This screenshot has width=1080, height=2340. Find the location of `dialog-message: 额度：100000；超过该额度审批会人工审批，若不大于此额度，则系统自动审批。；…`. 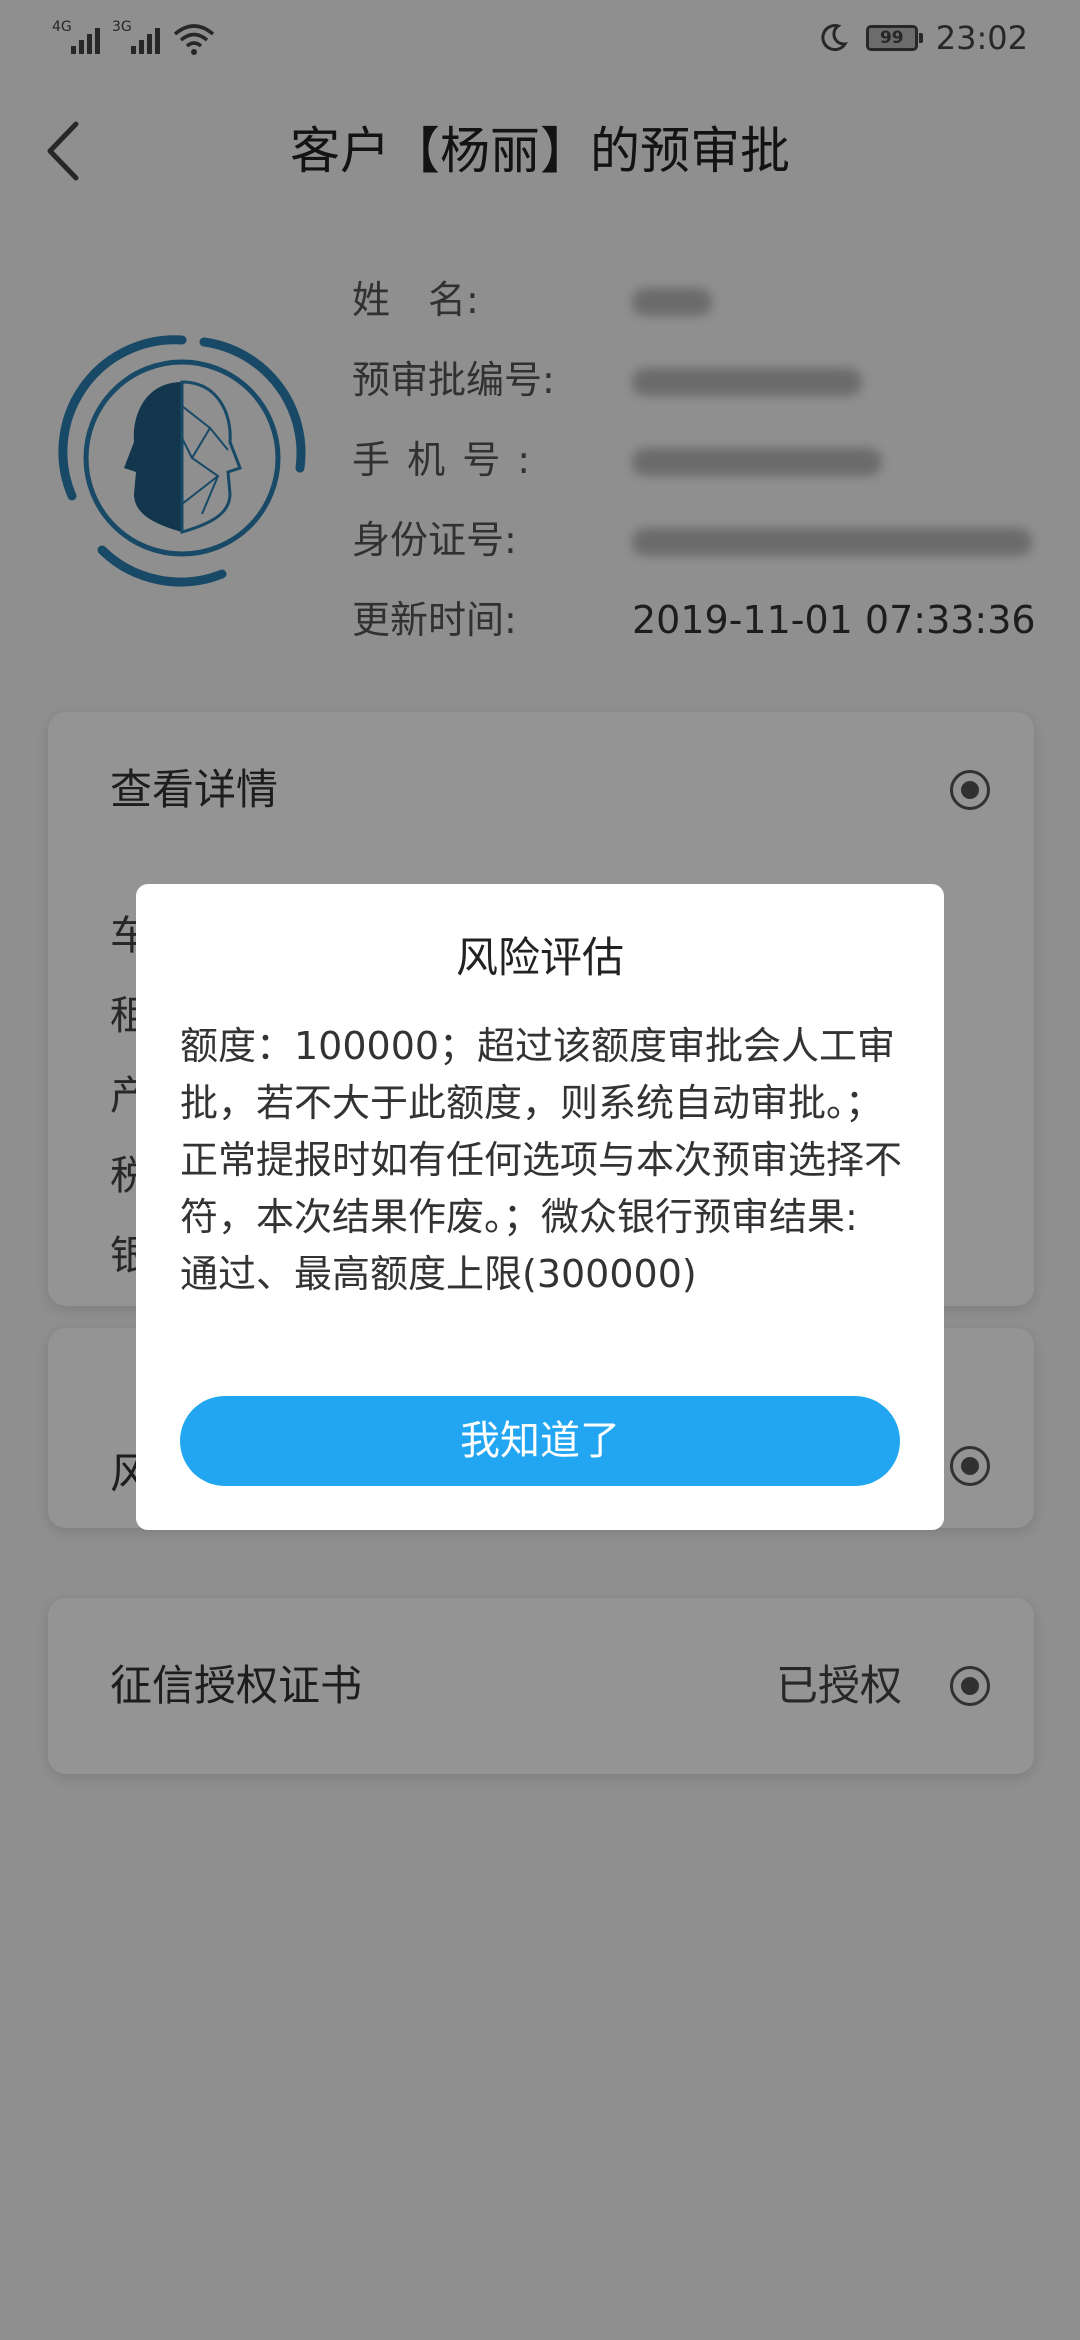

dialog-message: 额度：100000；超过该额度审批会人工审批，若不大于此额度，则系统自动审批。；… is located at coordinates (541, 1160).